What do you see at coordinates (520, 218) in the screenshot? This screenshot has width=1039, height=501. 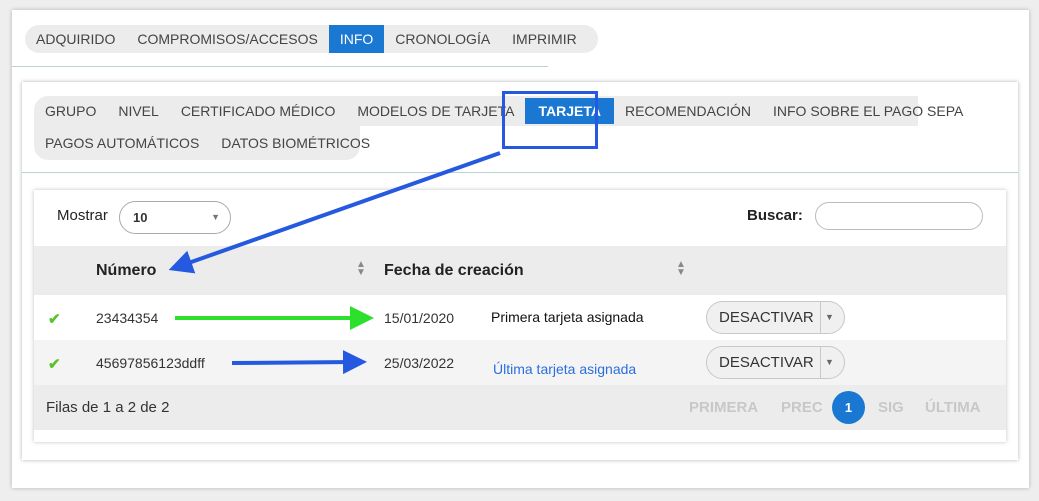 I see `table-controls: Mostrar 10 ▼ Buscar:` at bounding box center [520, 218].